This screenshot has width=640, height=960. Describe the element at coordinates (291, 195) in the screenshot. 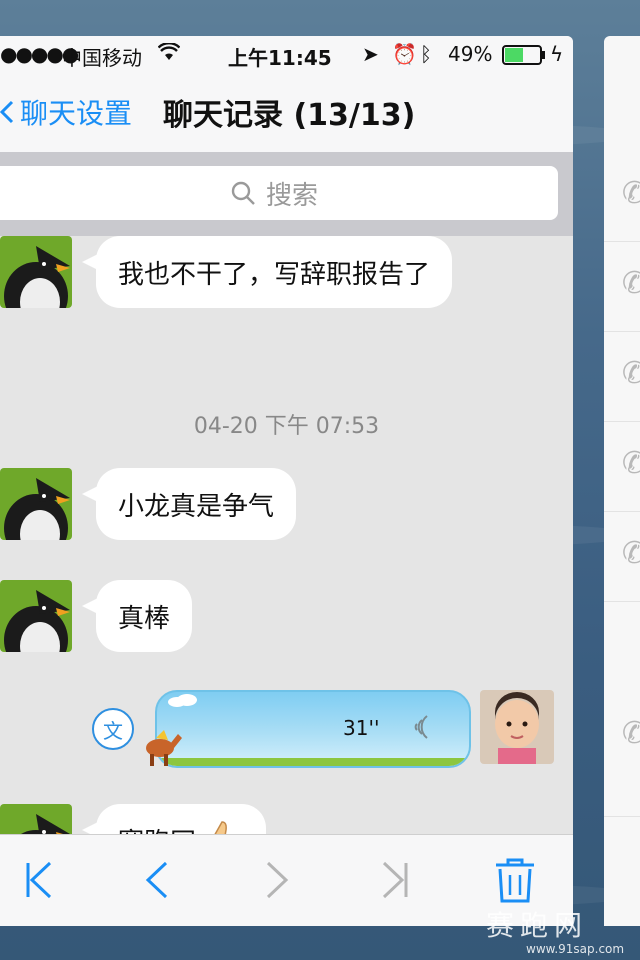

I see `search-placeholder: 搜索` at that location.